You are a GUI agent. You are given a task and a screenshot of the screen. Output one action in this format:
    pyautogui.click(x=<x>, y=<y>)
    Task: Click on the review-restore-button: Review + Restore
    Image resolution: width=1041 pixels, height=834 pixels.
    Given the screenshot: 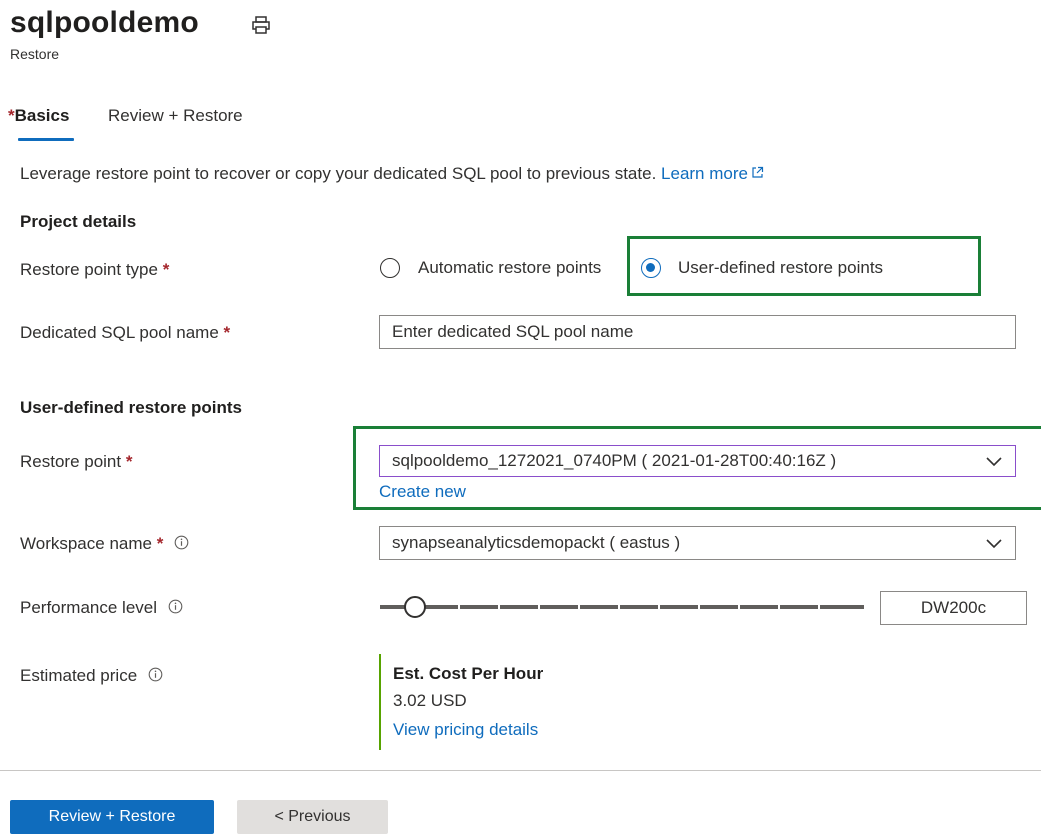 What is the action you would take?
    pyautogui.click(x=112, y=817)
    